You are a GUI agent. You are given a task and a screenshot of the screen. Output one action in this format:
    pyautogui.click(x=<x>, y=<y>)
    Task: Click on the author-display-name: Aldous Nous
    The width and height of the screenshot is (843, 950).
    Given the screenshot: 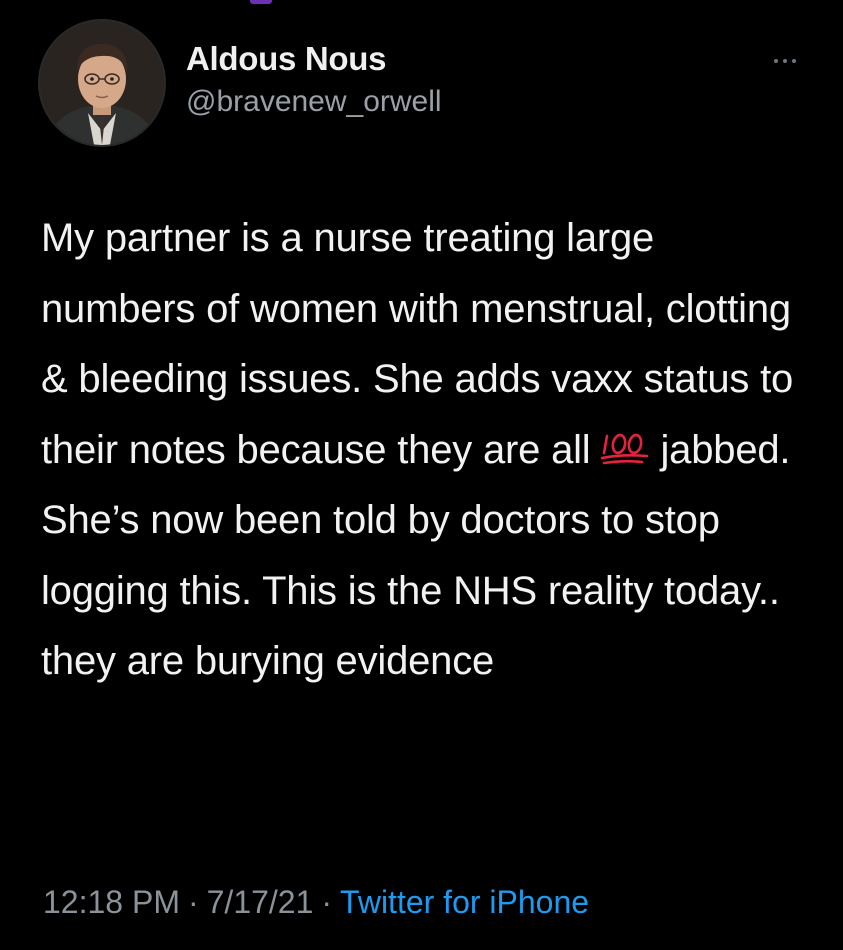 What is the action you would take?
    pyautogui.click(x=286, y=59)
    